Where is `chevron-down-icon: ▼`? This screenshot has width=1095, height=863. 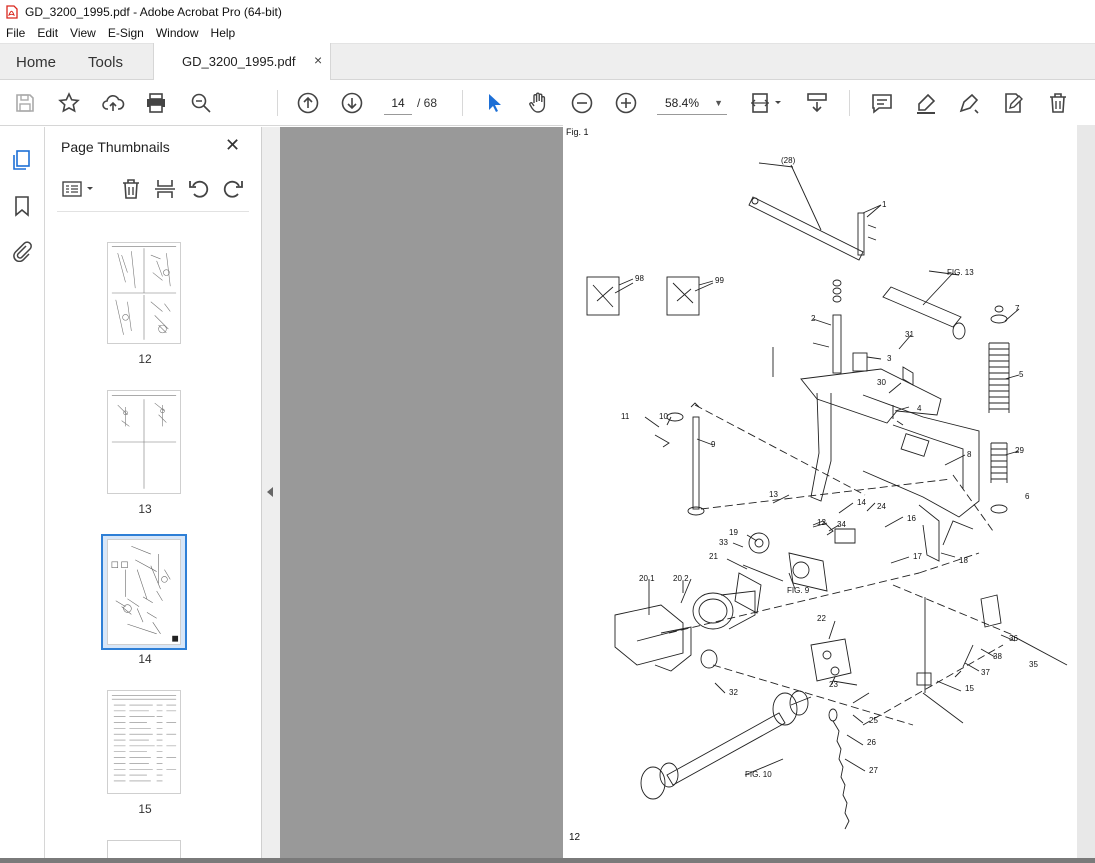 chevron-down-icon: ▼ is located at coordinates (718, 103).